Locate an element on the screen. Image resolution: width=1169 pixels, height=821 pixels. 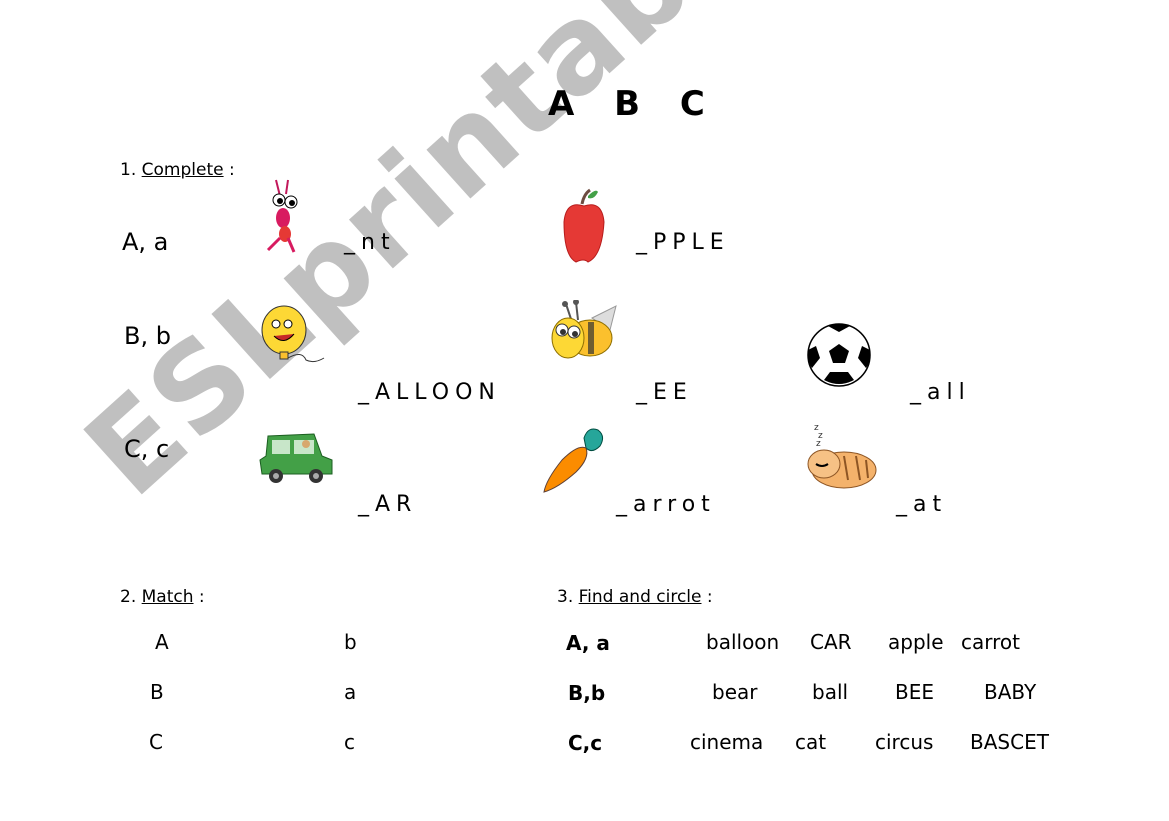
section2-number: 2. is located at coordinates (128, 597).